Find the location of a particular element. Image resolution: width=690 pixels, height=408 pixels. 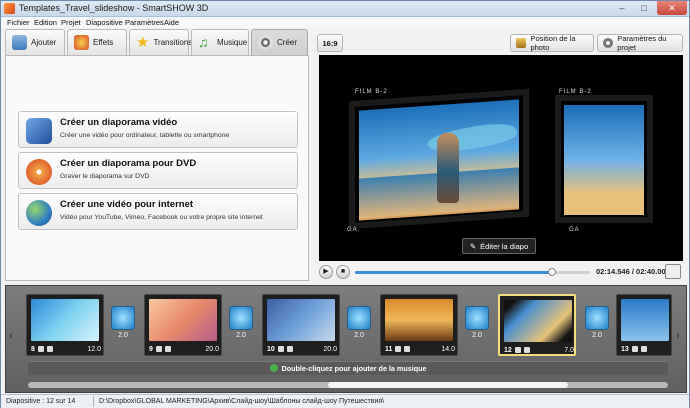

music-note-icon: ♫ is located at coordinates (203, 42).